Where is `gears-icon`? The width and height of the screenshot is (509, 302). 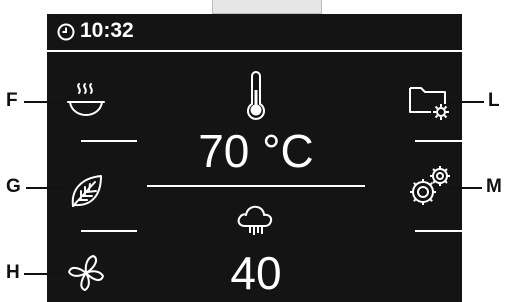
gears-icon is located at coordinates (430, 186).